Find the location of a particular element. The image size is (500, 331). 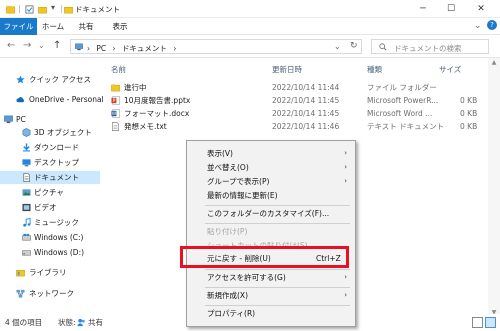

tab-share: 共有 is located at coordinates (86, 26).